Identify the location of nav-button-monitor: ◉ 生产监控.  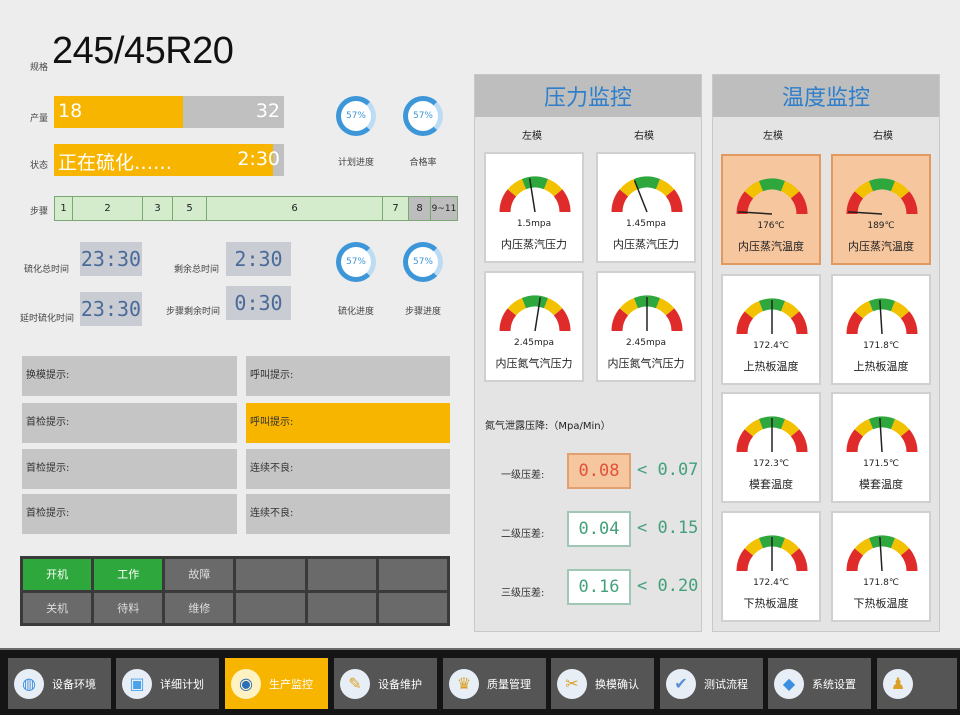
(276, 683).